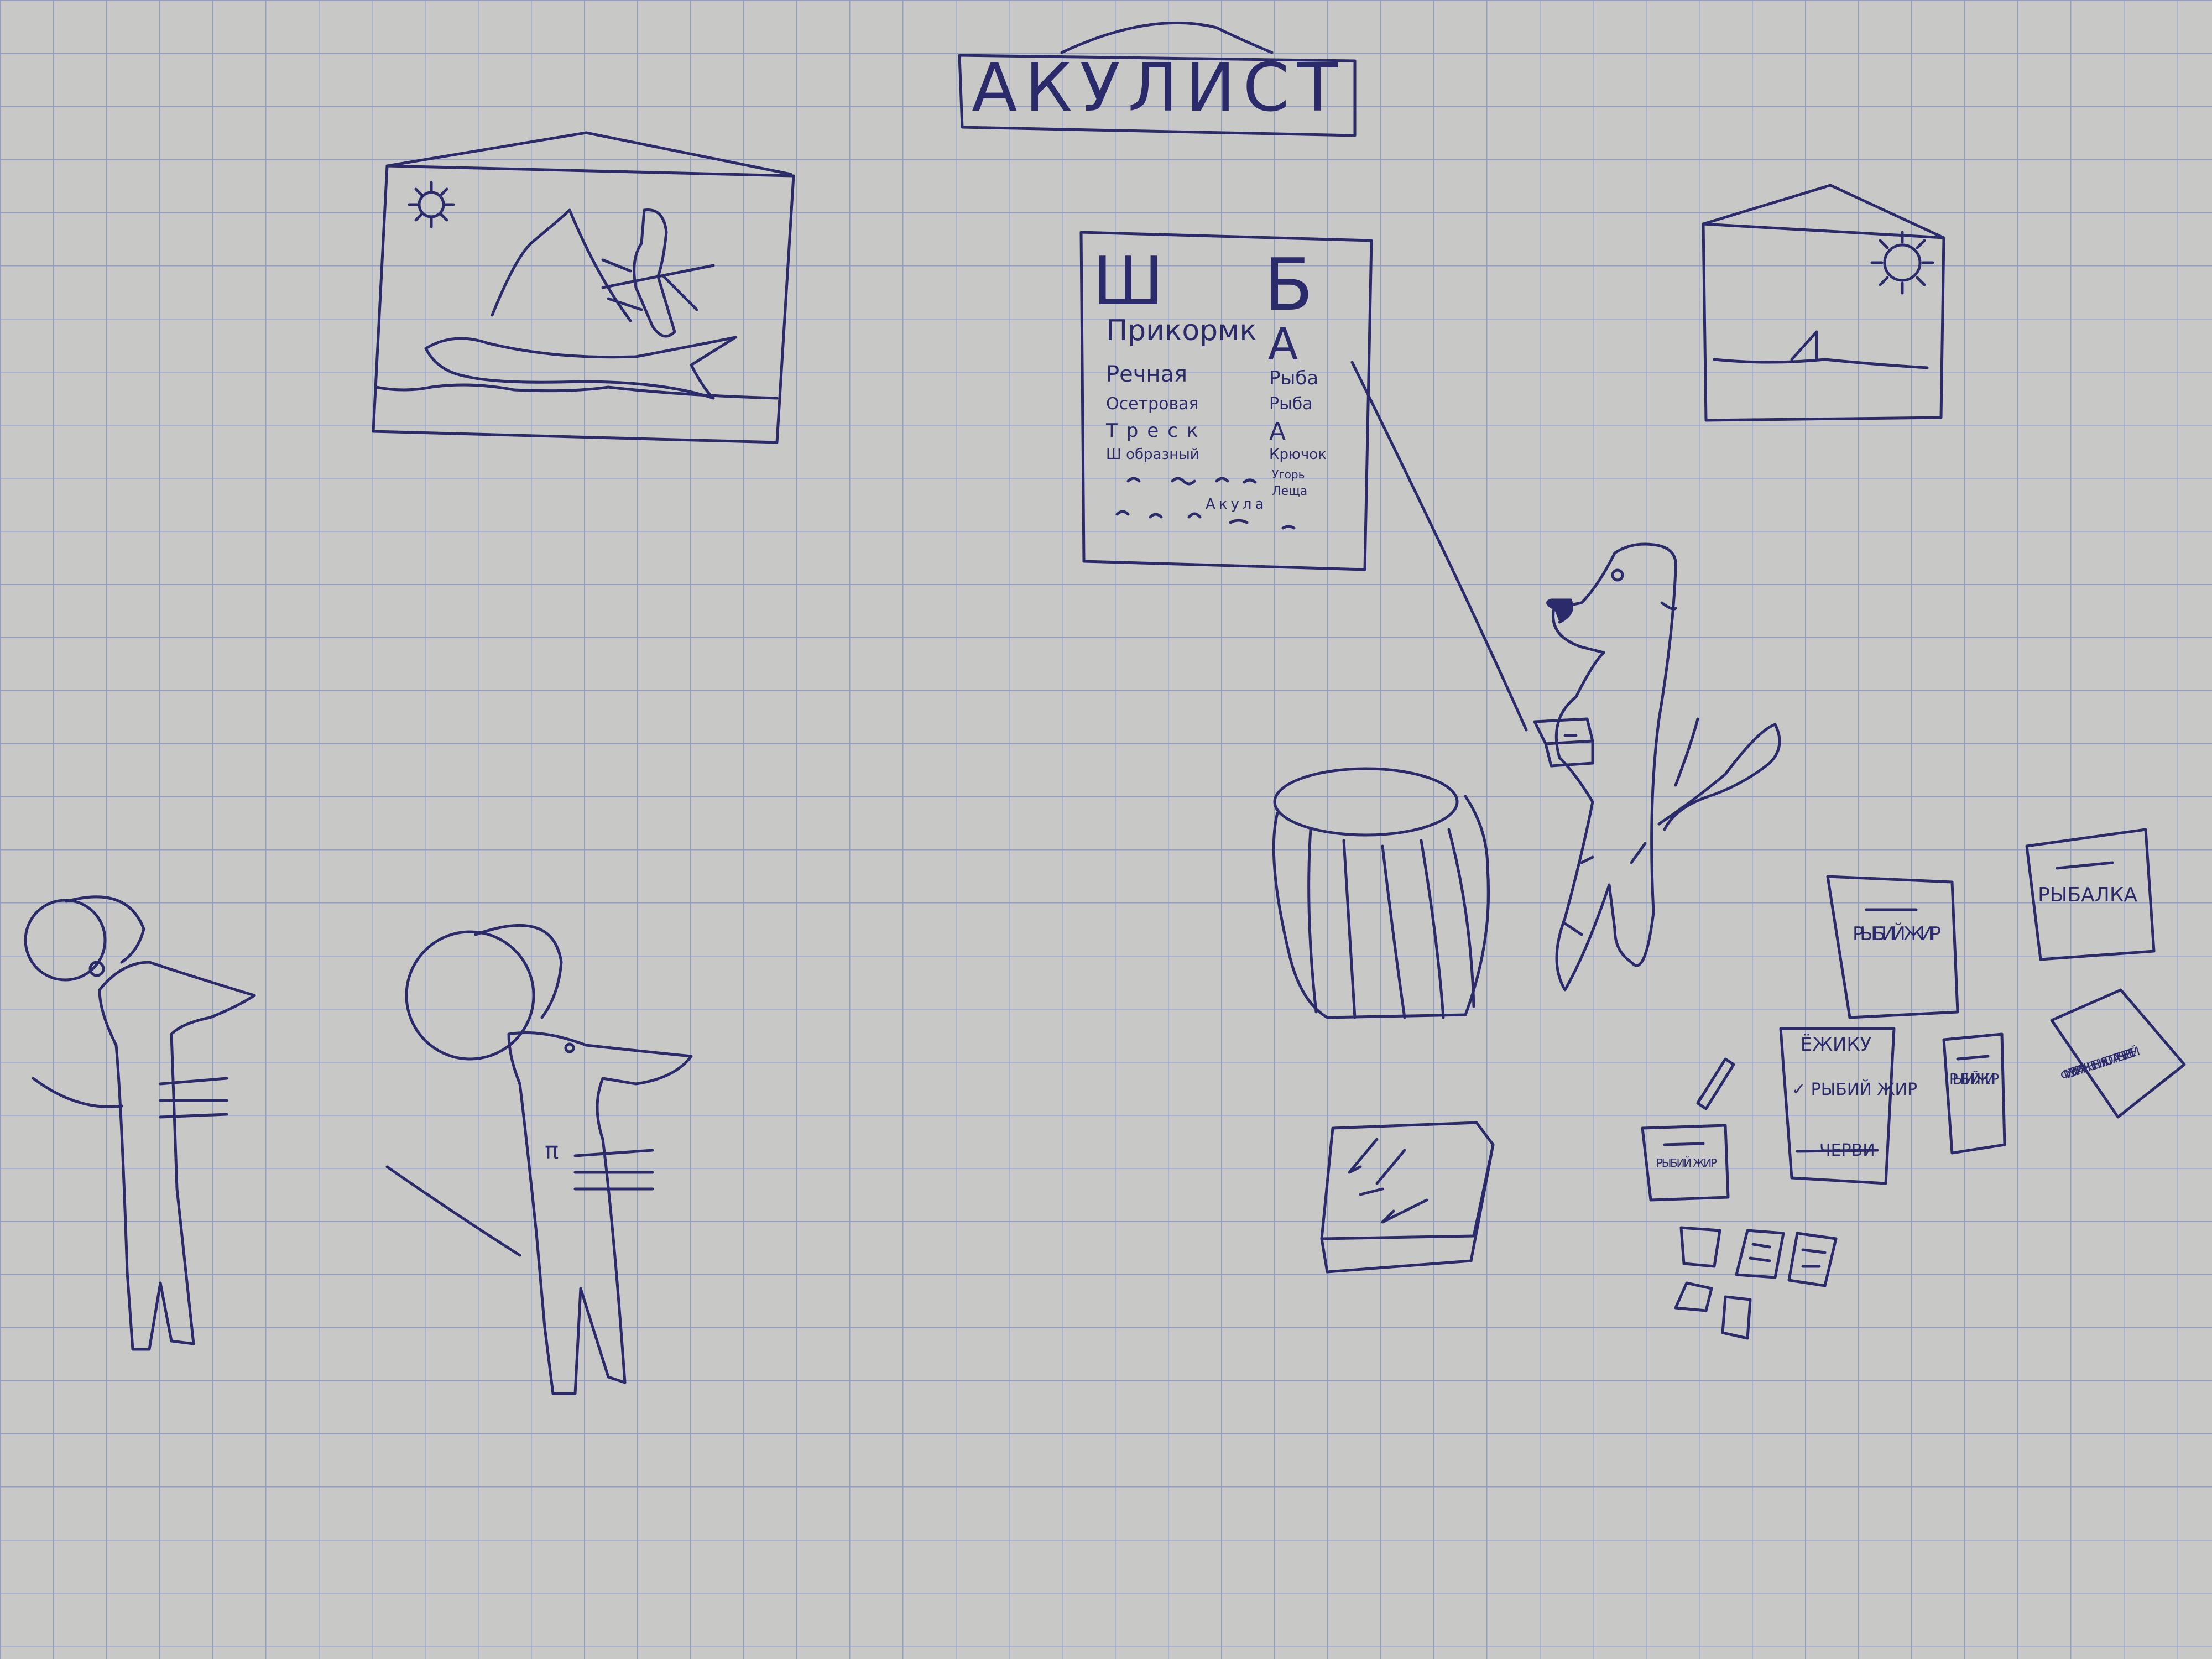 The image size is (2212, 1659). What do you see at coordinates (1159, 88) in the screenshot?
I see `sign-title: АКУЛИСТ` at bounding box center [1159, 88].